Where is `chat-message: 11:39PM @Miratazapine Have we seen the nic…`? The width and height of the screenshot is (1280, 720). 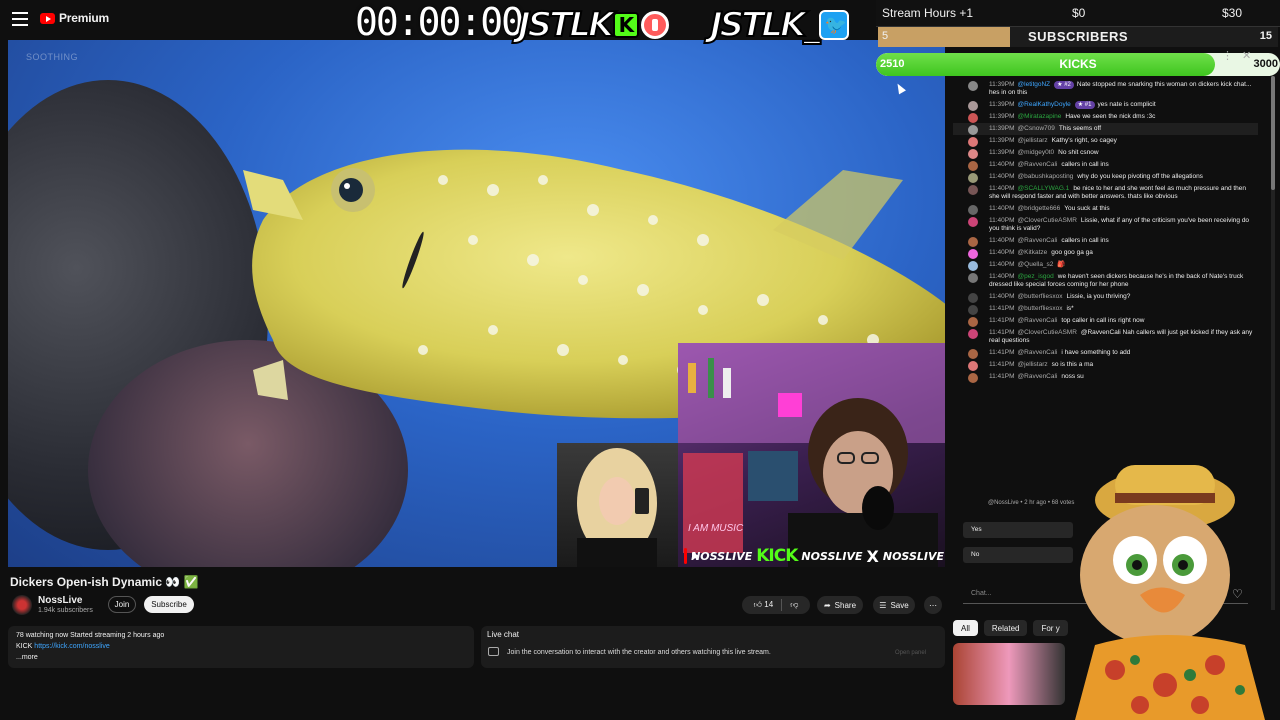
chat-message: 11:39PM @Miratazapine Have we seen the nic… is located at coordinates (1105, 117).